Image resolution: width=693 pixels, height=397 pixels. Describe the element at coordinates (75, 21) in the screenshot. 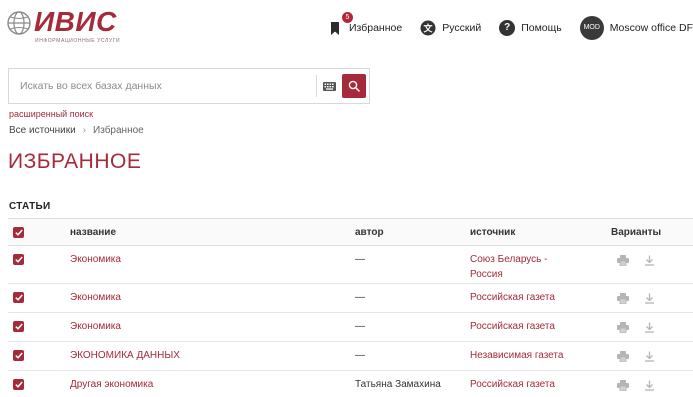

I see `logo-text: ИВИС` at that location.